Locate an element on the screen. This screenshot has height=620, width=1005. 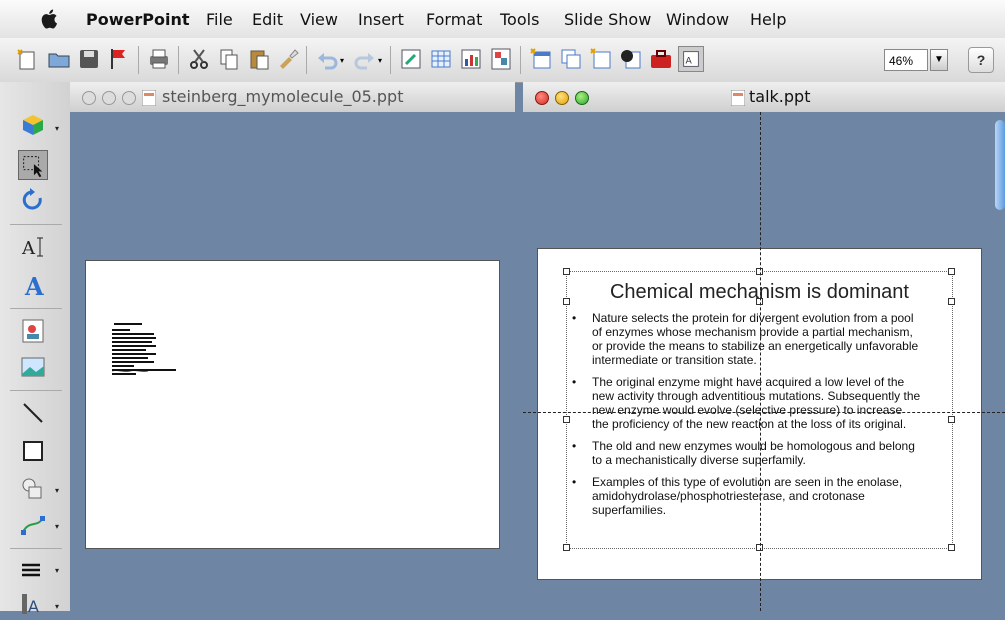
wordart-icon: A is located at coordinates (33, 285).